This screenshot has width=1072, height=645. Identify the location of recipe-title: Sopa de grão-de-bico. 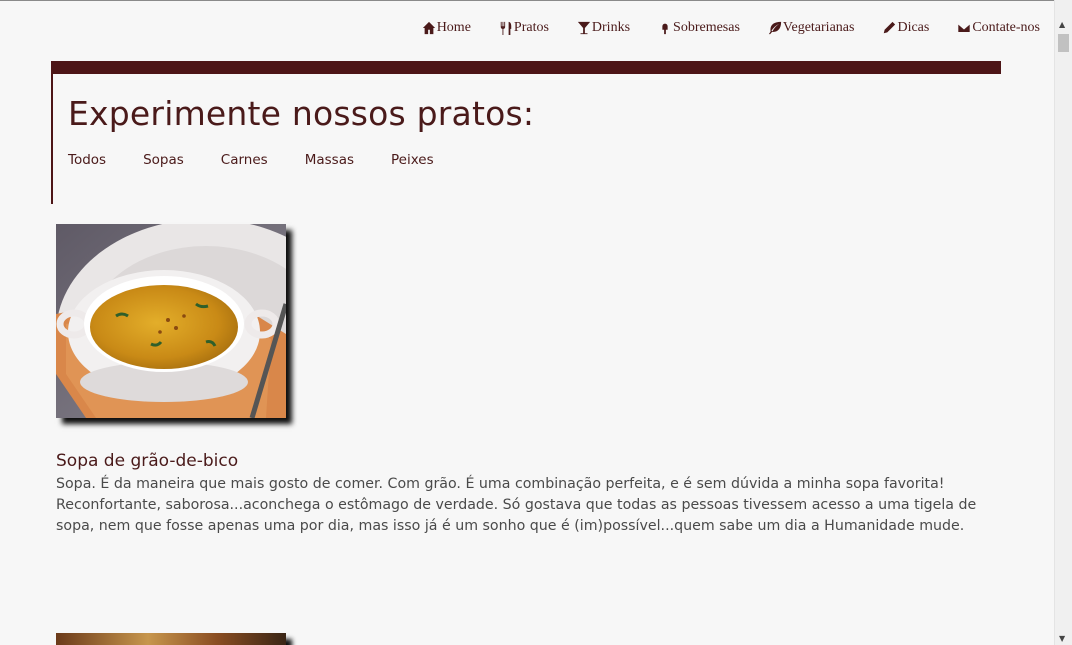
(147, 461).